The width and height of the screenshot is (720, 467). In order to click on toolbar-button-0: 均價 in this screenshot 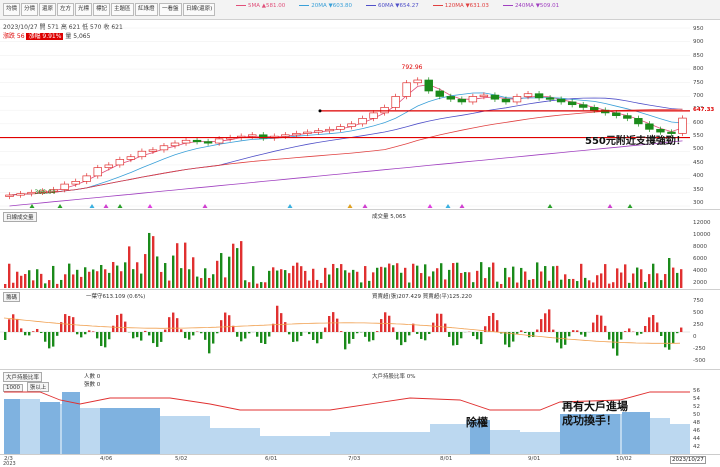, I will do `click(11, 9)`.